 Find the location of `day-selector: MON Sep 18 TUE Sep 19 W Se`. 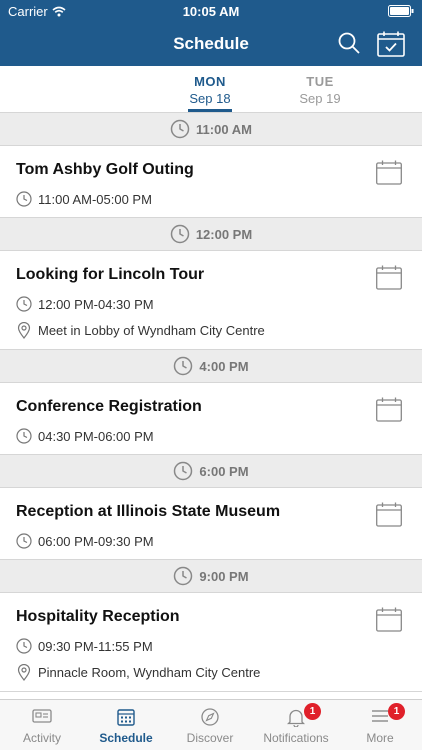

day-selector: MON Sep 18 TUE Sep 19 W Se is located at coordinates (211, 89).